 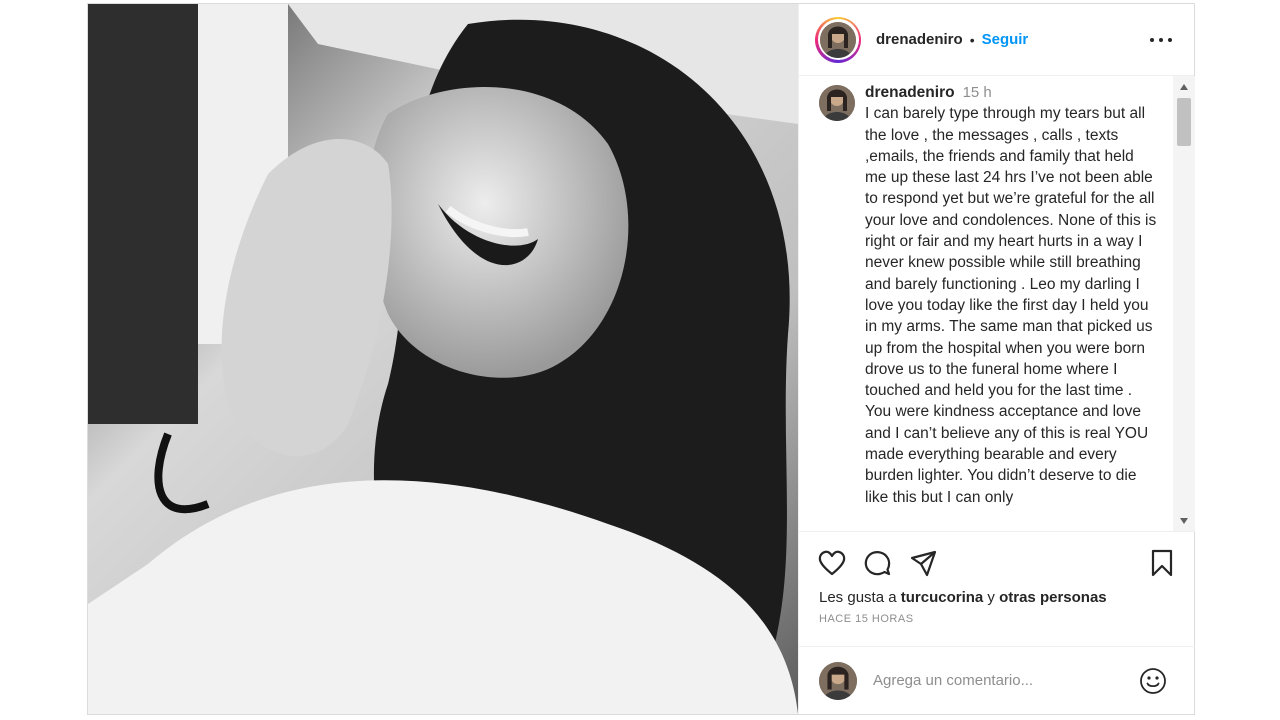 What do you see at coordinates (1184, 122) in the screenshot?
I see `scrollbar-thumb` at bounding box center [1184, 122].